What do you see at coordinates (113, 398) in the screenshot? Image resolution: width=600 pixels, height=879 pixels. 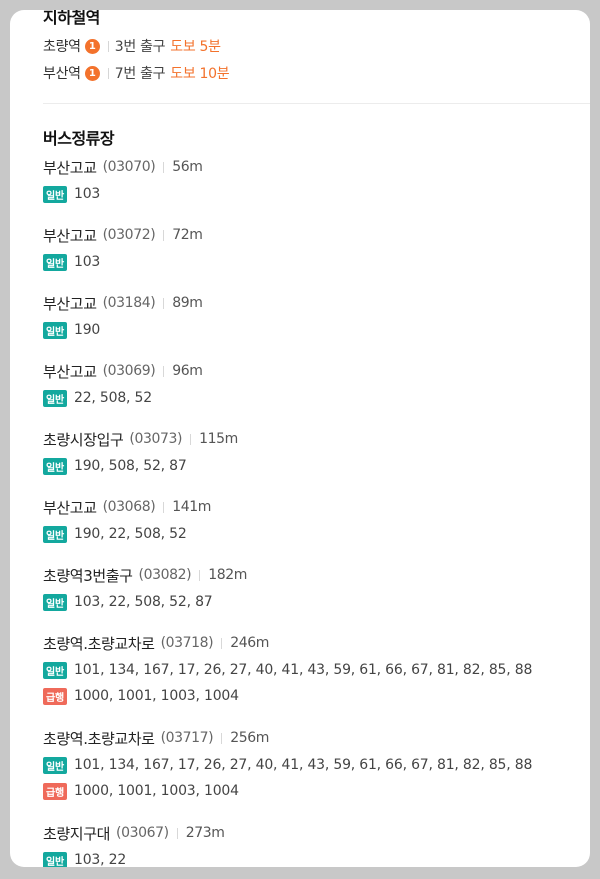 I see `route-numbers: 22, 508, 52` at bounding box center [113, 398].